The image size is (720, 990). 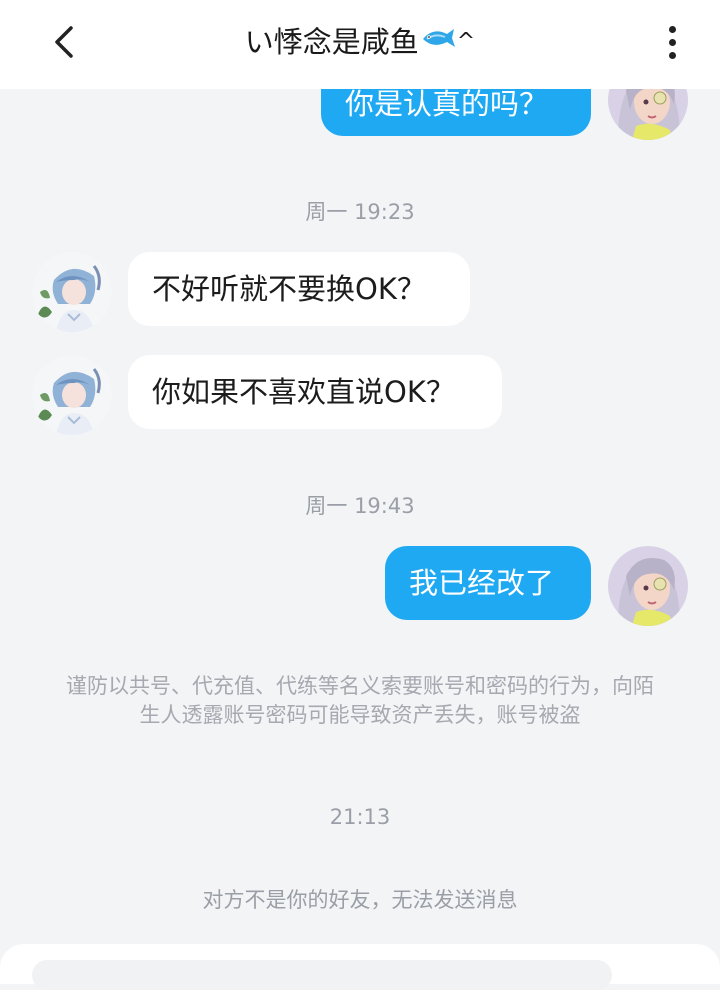 I want to click on message-input, so click(x=322, y=975).